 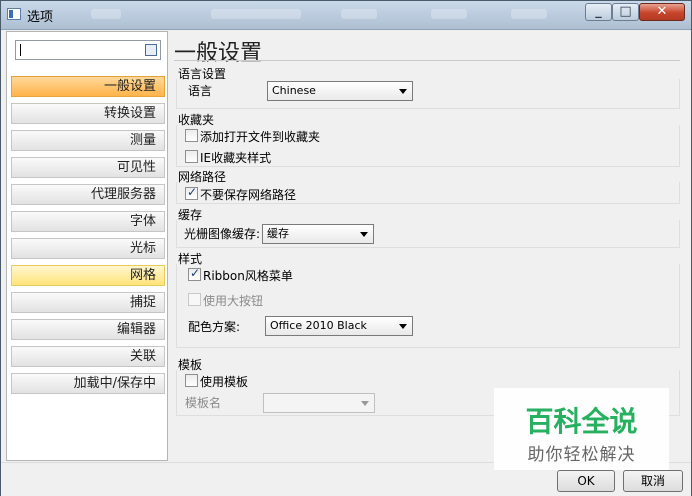 What do you see at coordinates (88, 50) in the screenshot?
I see `search-input` at bounding box center [88, 50].